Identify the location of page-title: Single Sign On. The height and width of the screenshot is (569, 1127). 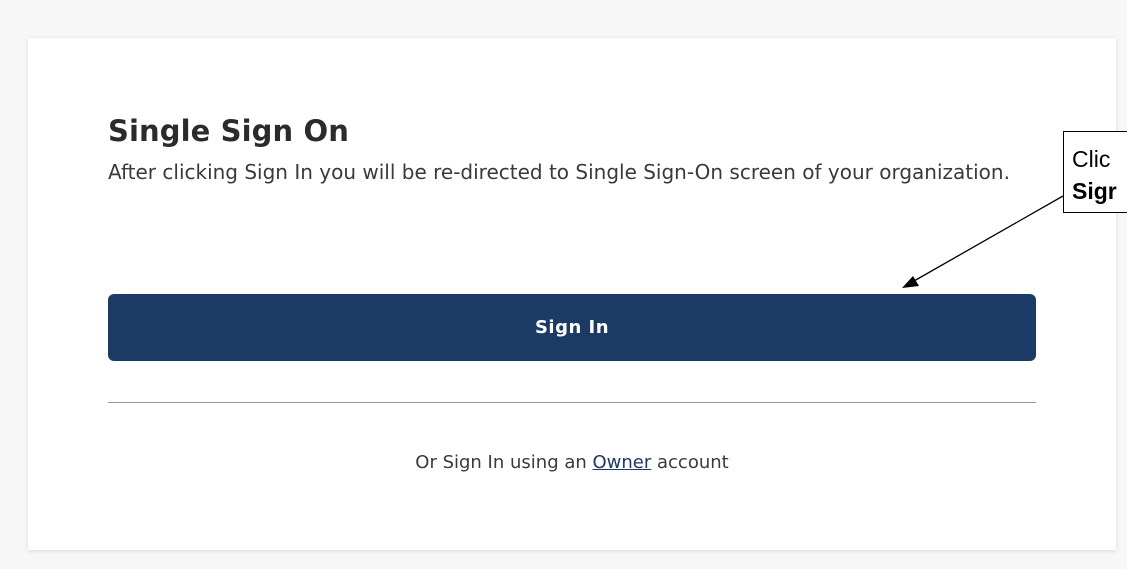
(228, 131).